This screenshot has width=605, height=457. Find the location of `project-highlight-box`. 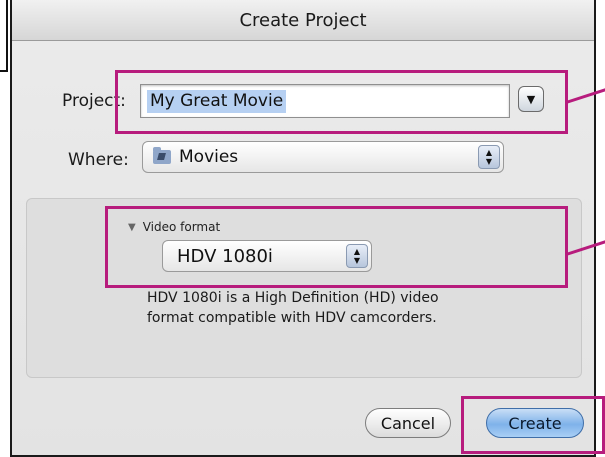

project-highlight-box is located at coordinates (341, 102).